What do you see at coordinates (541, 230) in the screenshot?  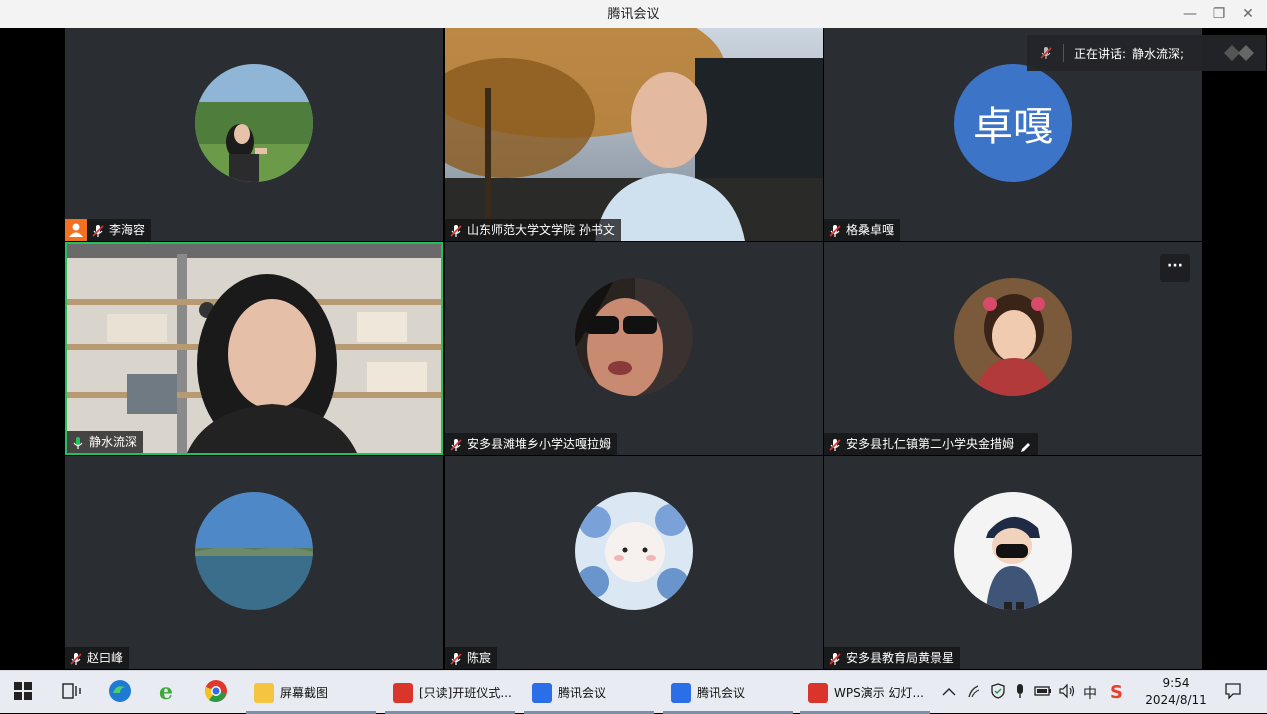 I see `participant-name: 山东师范大学文学院 孙书文` at bounding box center [541, 230].